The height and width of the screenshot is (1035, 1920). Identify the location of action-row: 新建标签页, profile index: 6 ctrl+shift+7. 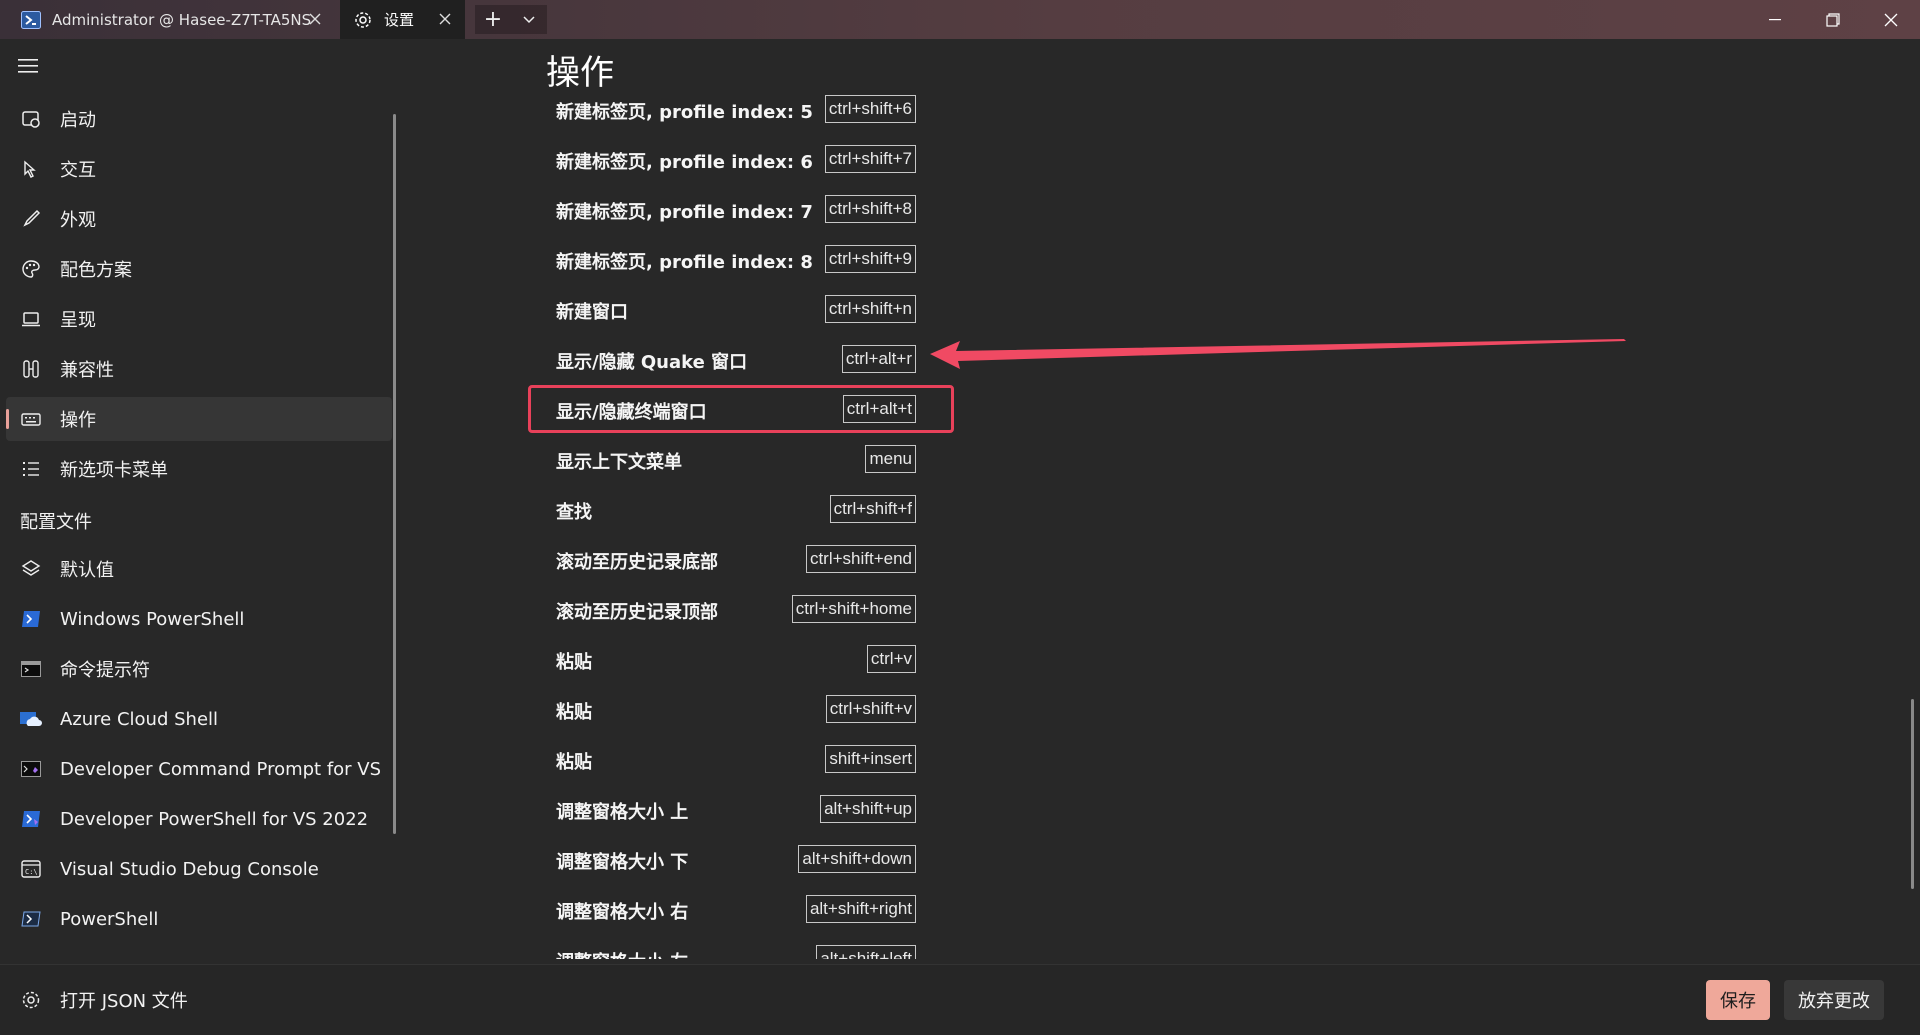
(736, 160).